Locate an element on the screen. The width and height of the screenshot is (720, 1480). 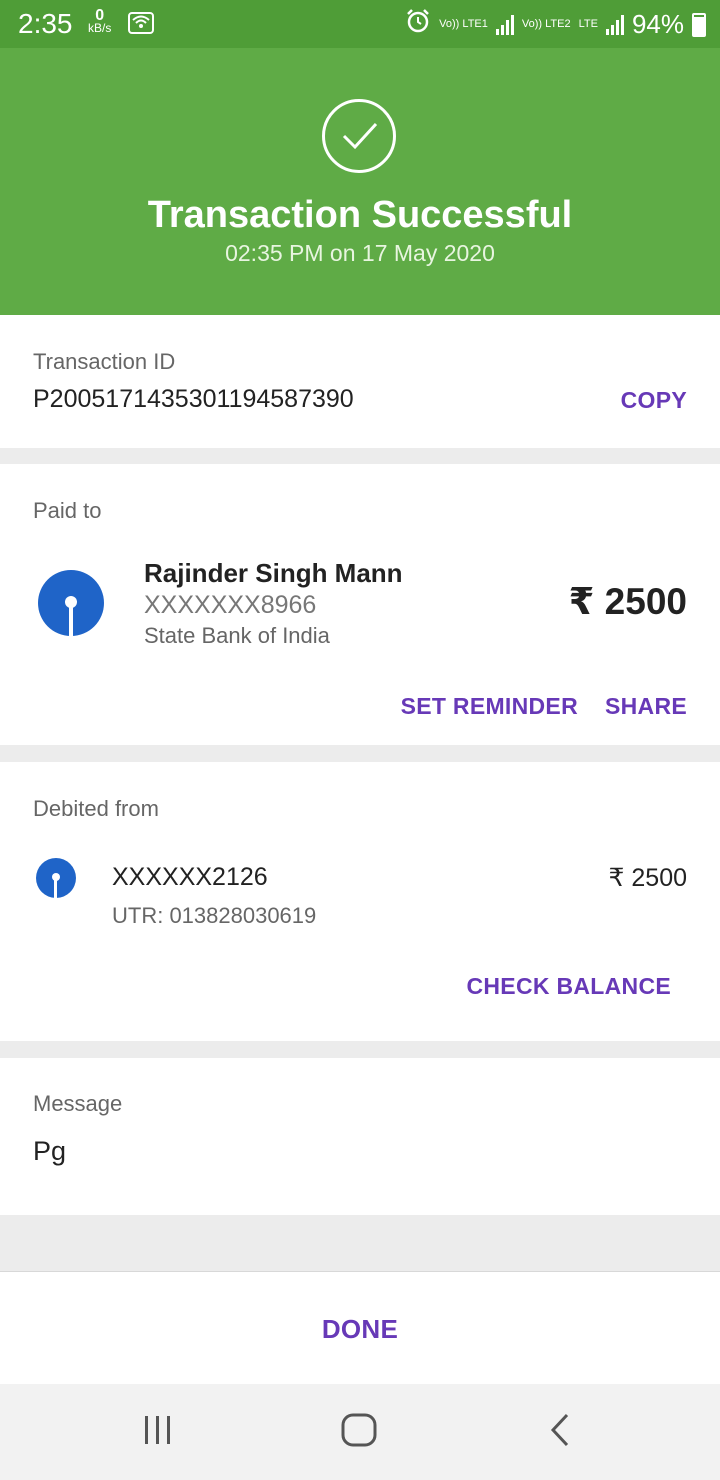
message-card: Message Pg is located at coordinates (360, 1136).